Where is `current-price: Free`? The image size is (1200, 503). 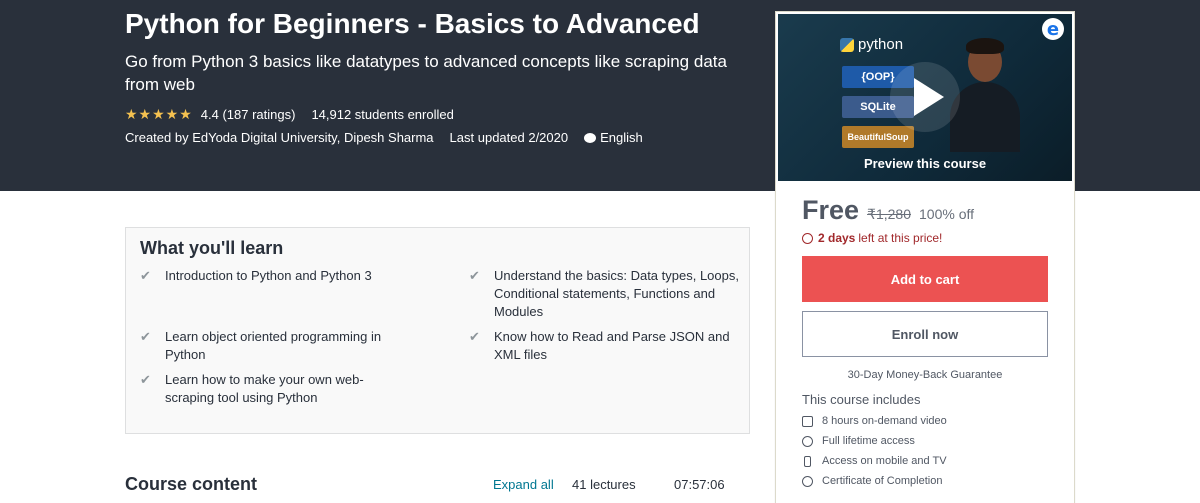
current-price: Free is located at coordinates (831, 210).